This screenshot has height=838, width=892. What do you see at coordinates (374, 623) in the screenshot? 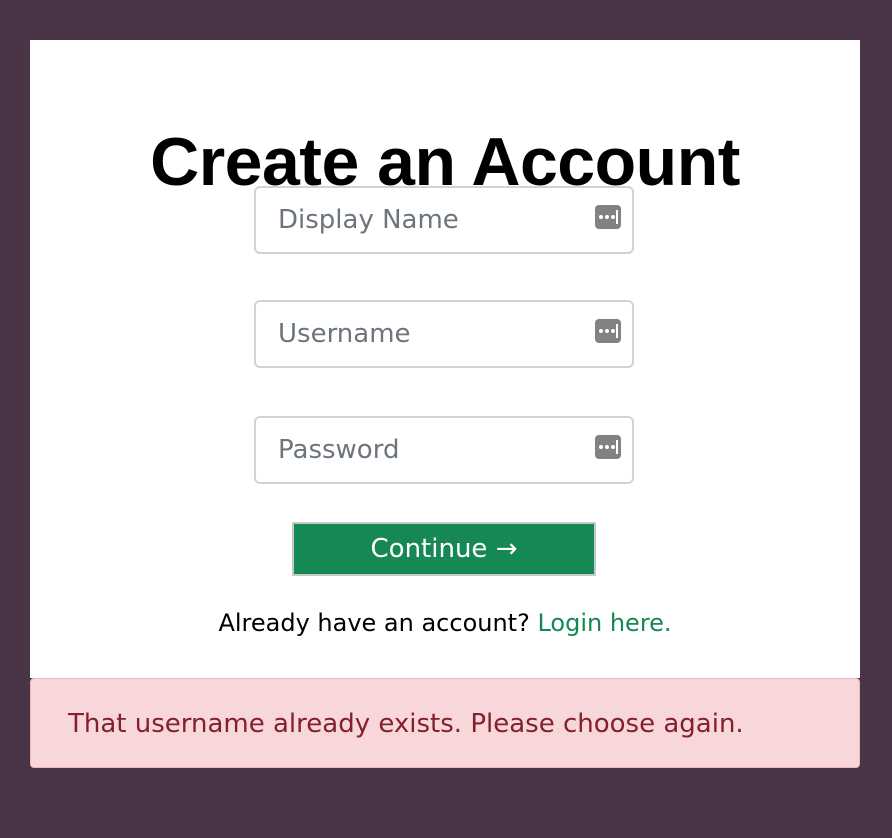
I see `login-prompt-text: Already have an account?` at bounding box center [374, 623].